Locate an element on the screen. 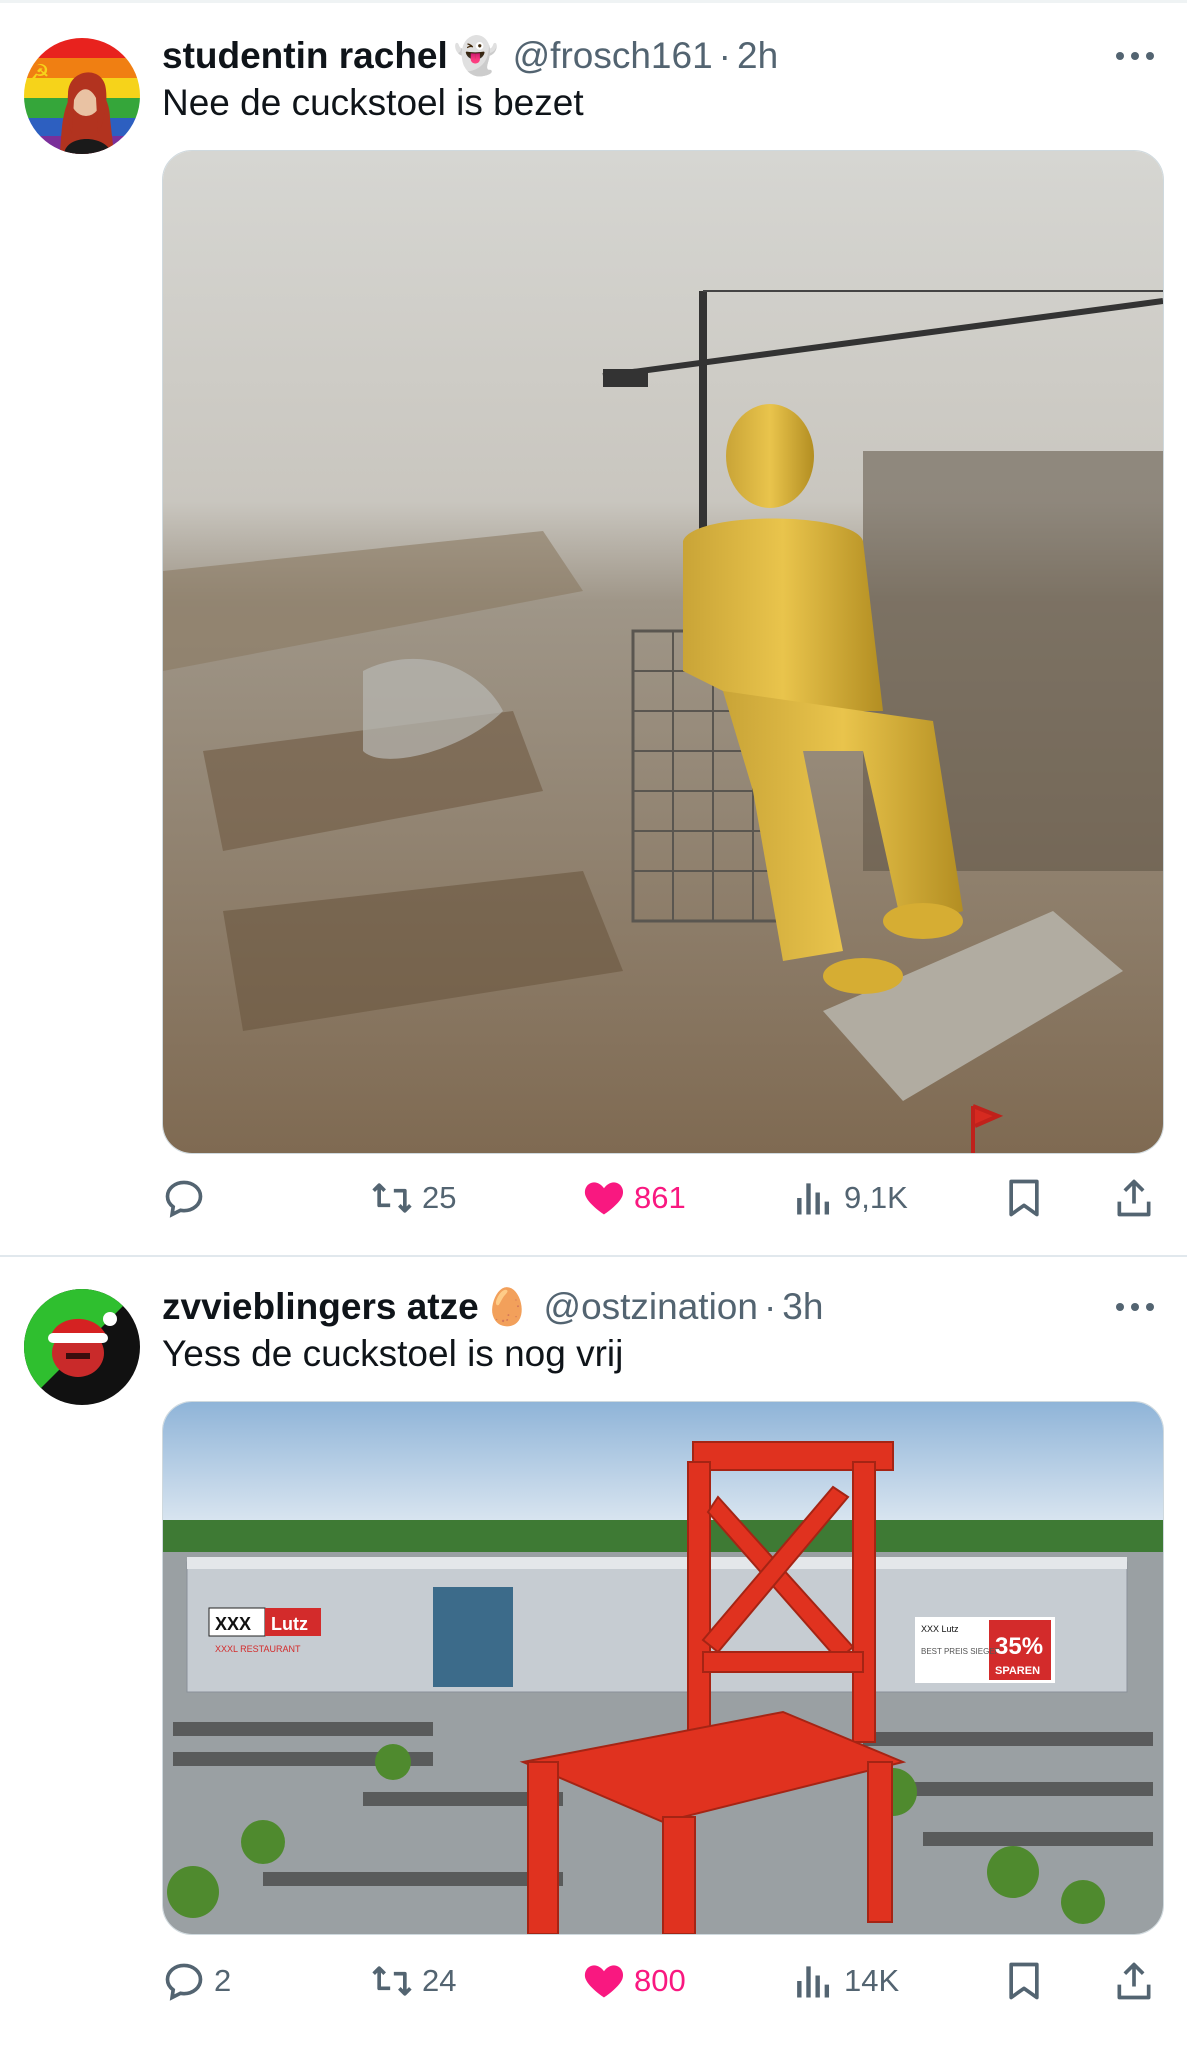  store-sign-lutz: Lutz is located at coordinates (289, 1624).